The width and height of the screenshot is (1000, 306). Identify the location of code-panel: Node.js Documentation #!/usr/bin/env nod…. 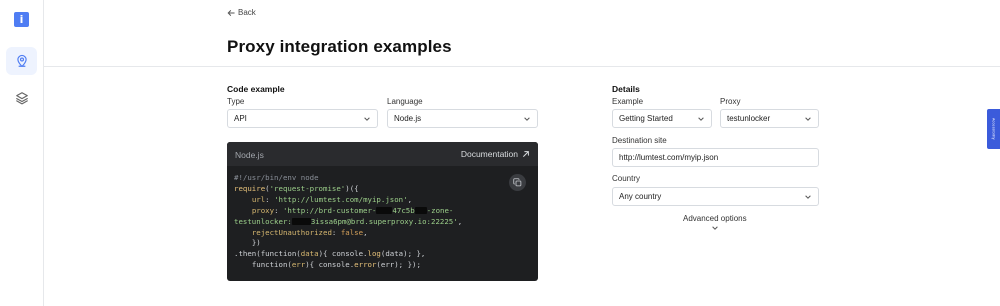
(382, 211).